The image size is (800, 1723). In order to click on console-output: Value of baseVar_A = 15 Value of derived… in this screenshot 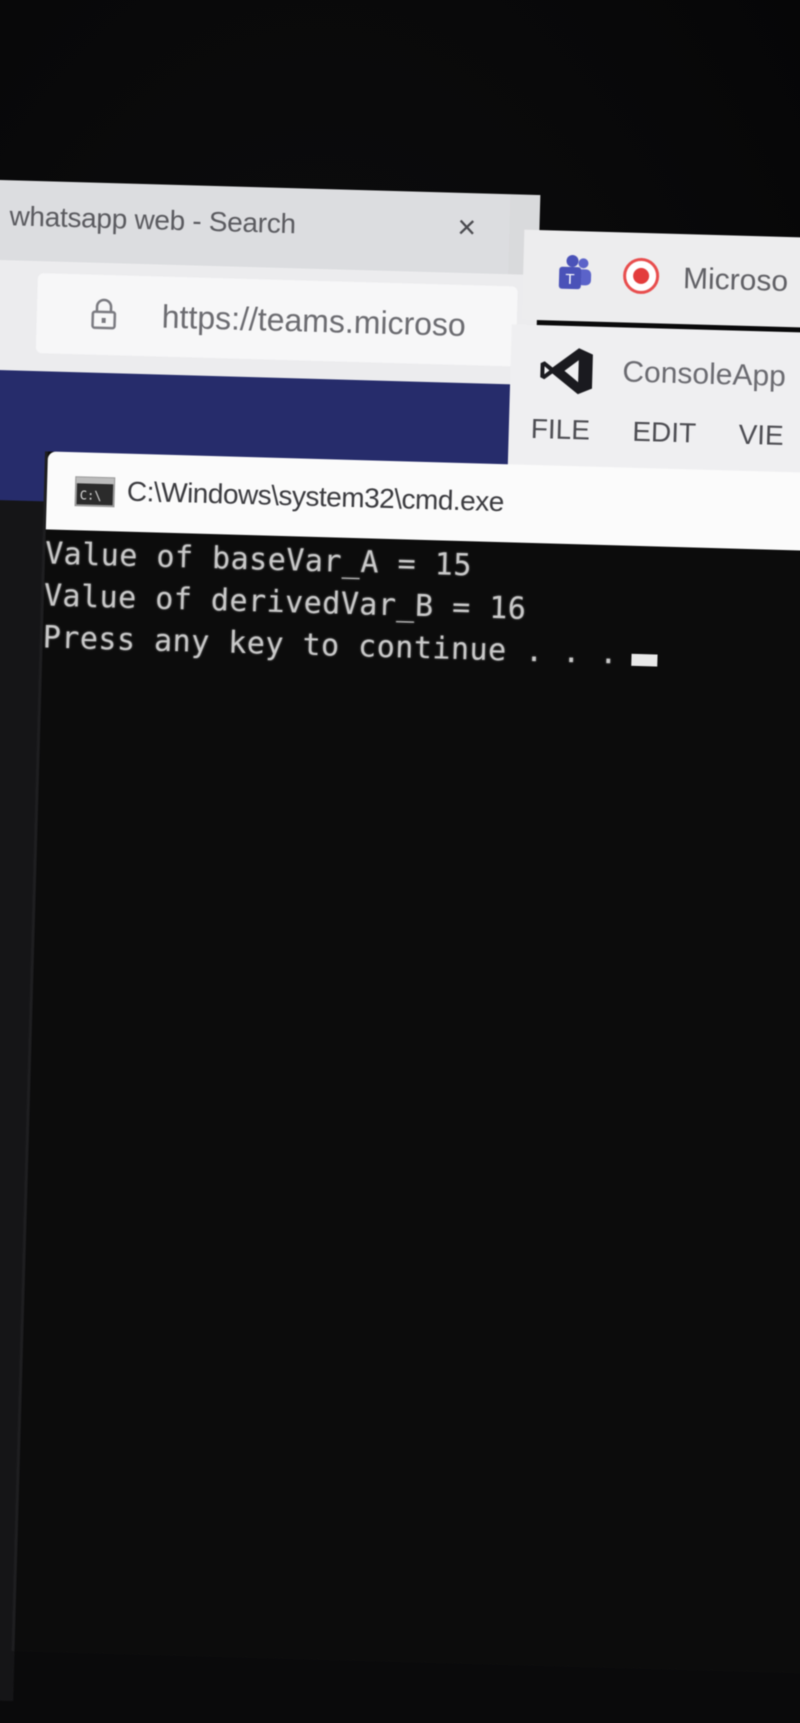, I will do `click(421, 607)`.